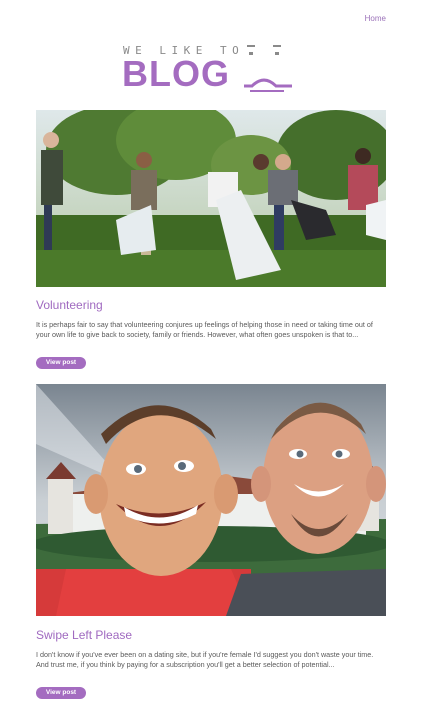 The width and height of the screenshot is (434, 707). Describe the element at coordinates (61, 693) in the screenshot. I see `view-post-button-swipe-left: View post` at that location.